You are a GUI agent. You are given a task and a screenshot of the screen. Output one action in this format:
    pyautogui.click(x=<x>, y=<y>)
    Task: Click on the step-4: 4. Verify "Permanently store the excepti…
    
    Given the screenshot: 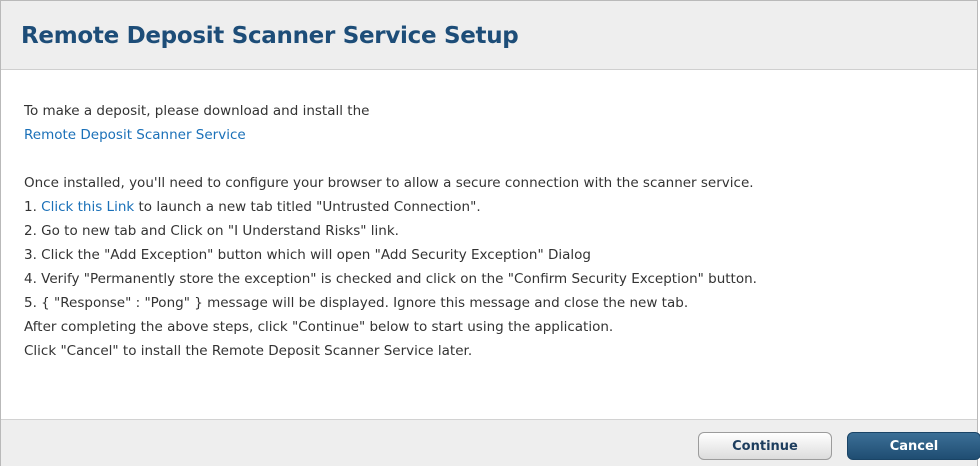 What is the action you would take?
    pyautogui.click(x=390, y=279)
    